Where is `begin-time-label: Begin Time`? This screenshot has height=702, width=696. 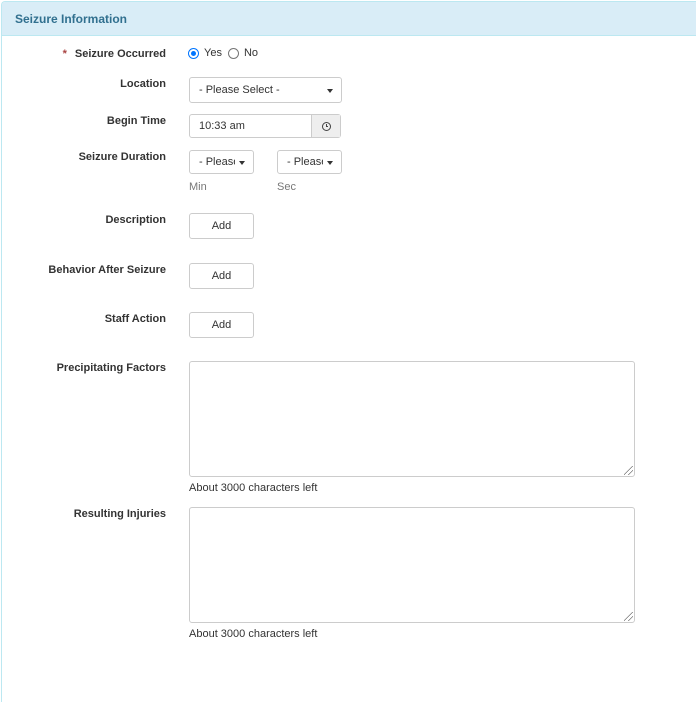 begin-time-label: Begin Time is located at coordinates (136, 121).